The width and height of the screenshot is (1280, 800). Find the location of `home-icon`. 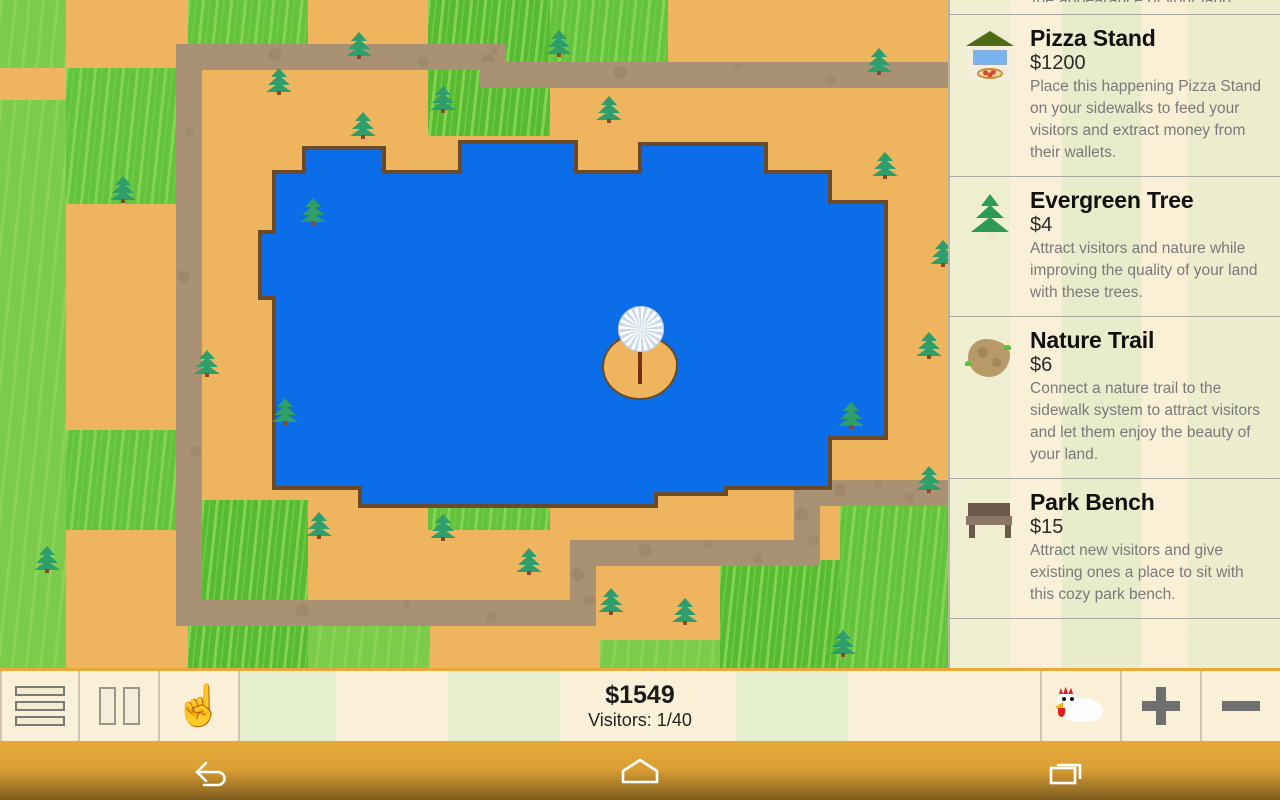

home-icon is located at coordinates (640, 771).